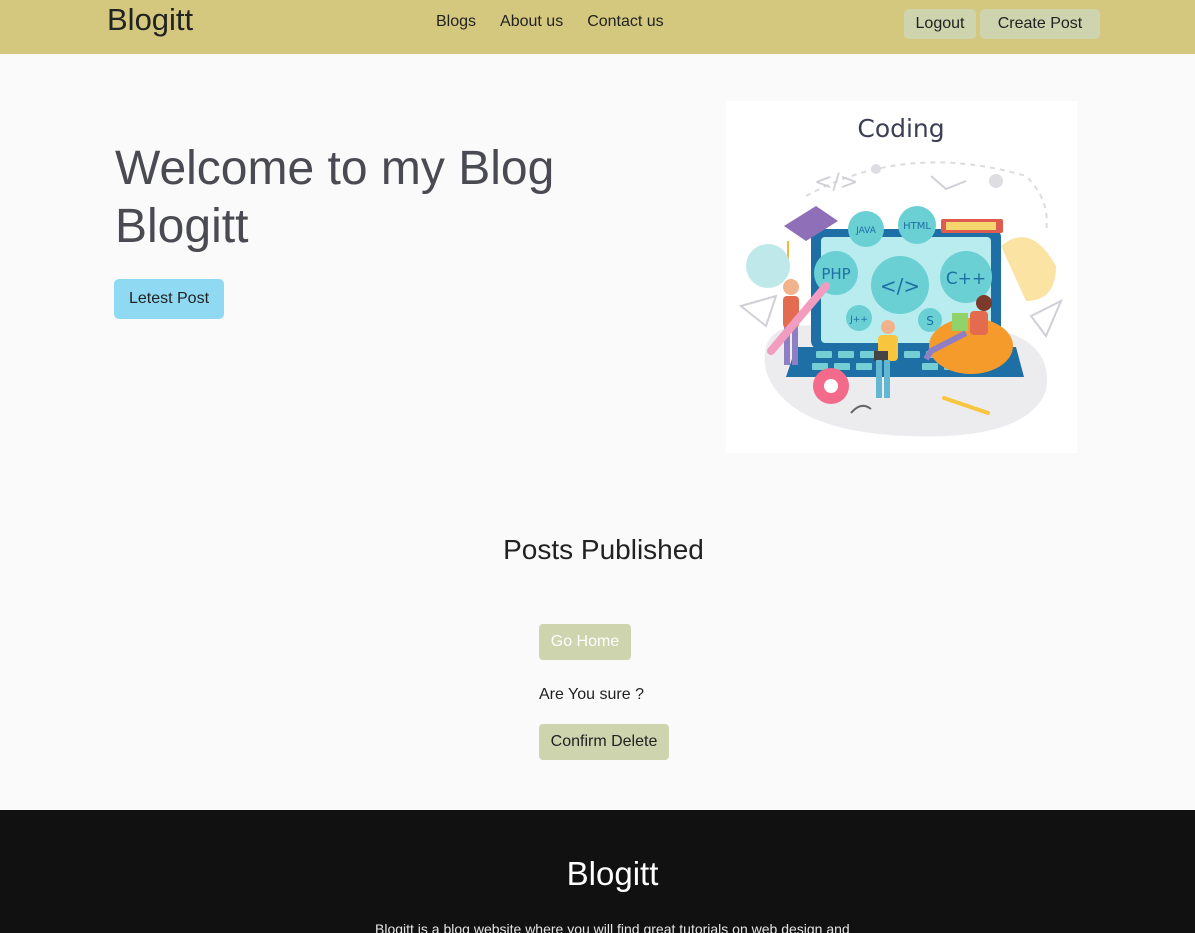  What do you see at coordinates (940, 24) in the screenshot?
I see `logout-button: Logout` at bounding box center [940, 24].